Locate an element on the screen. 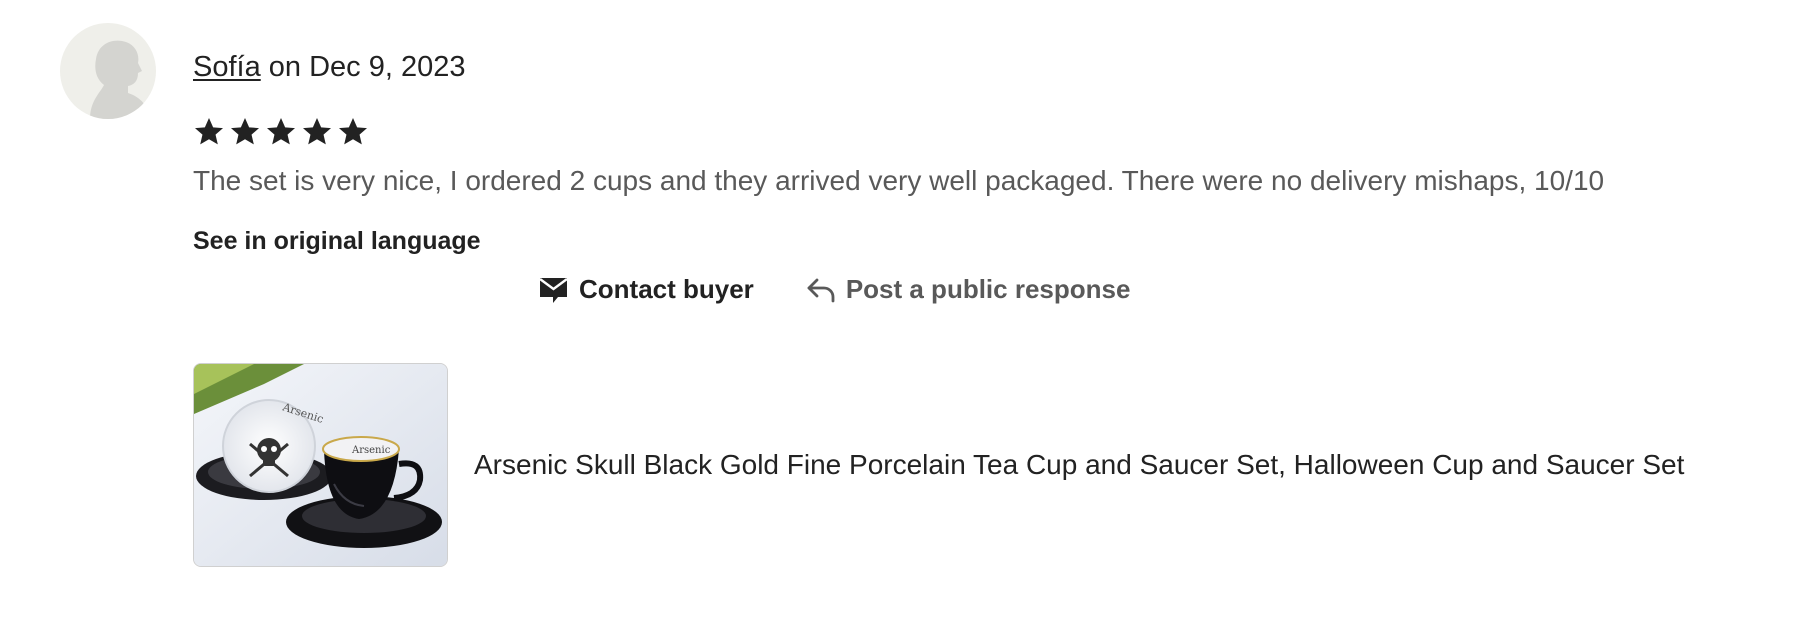 This screenshot has height=644, width=1812. reviewer-name-link: Sofía is located at coordinates (227, 67).